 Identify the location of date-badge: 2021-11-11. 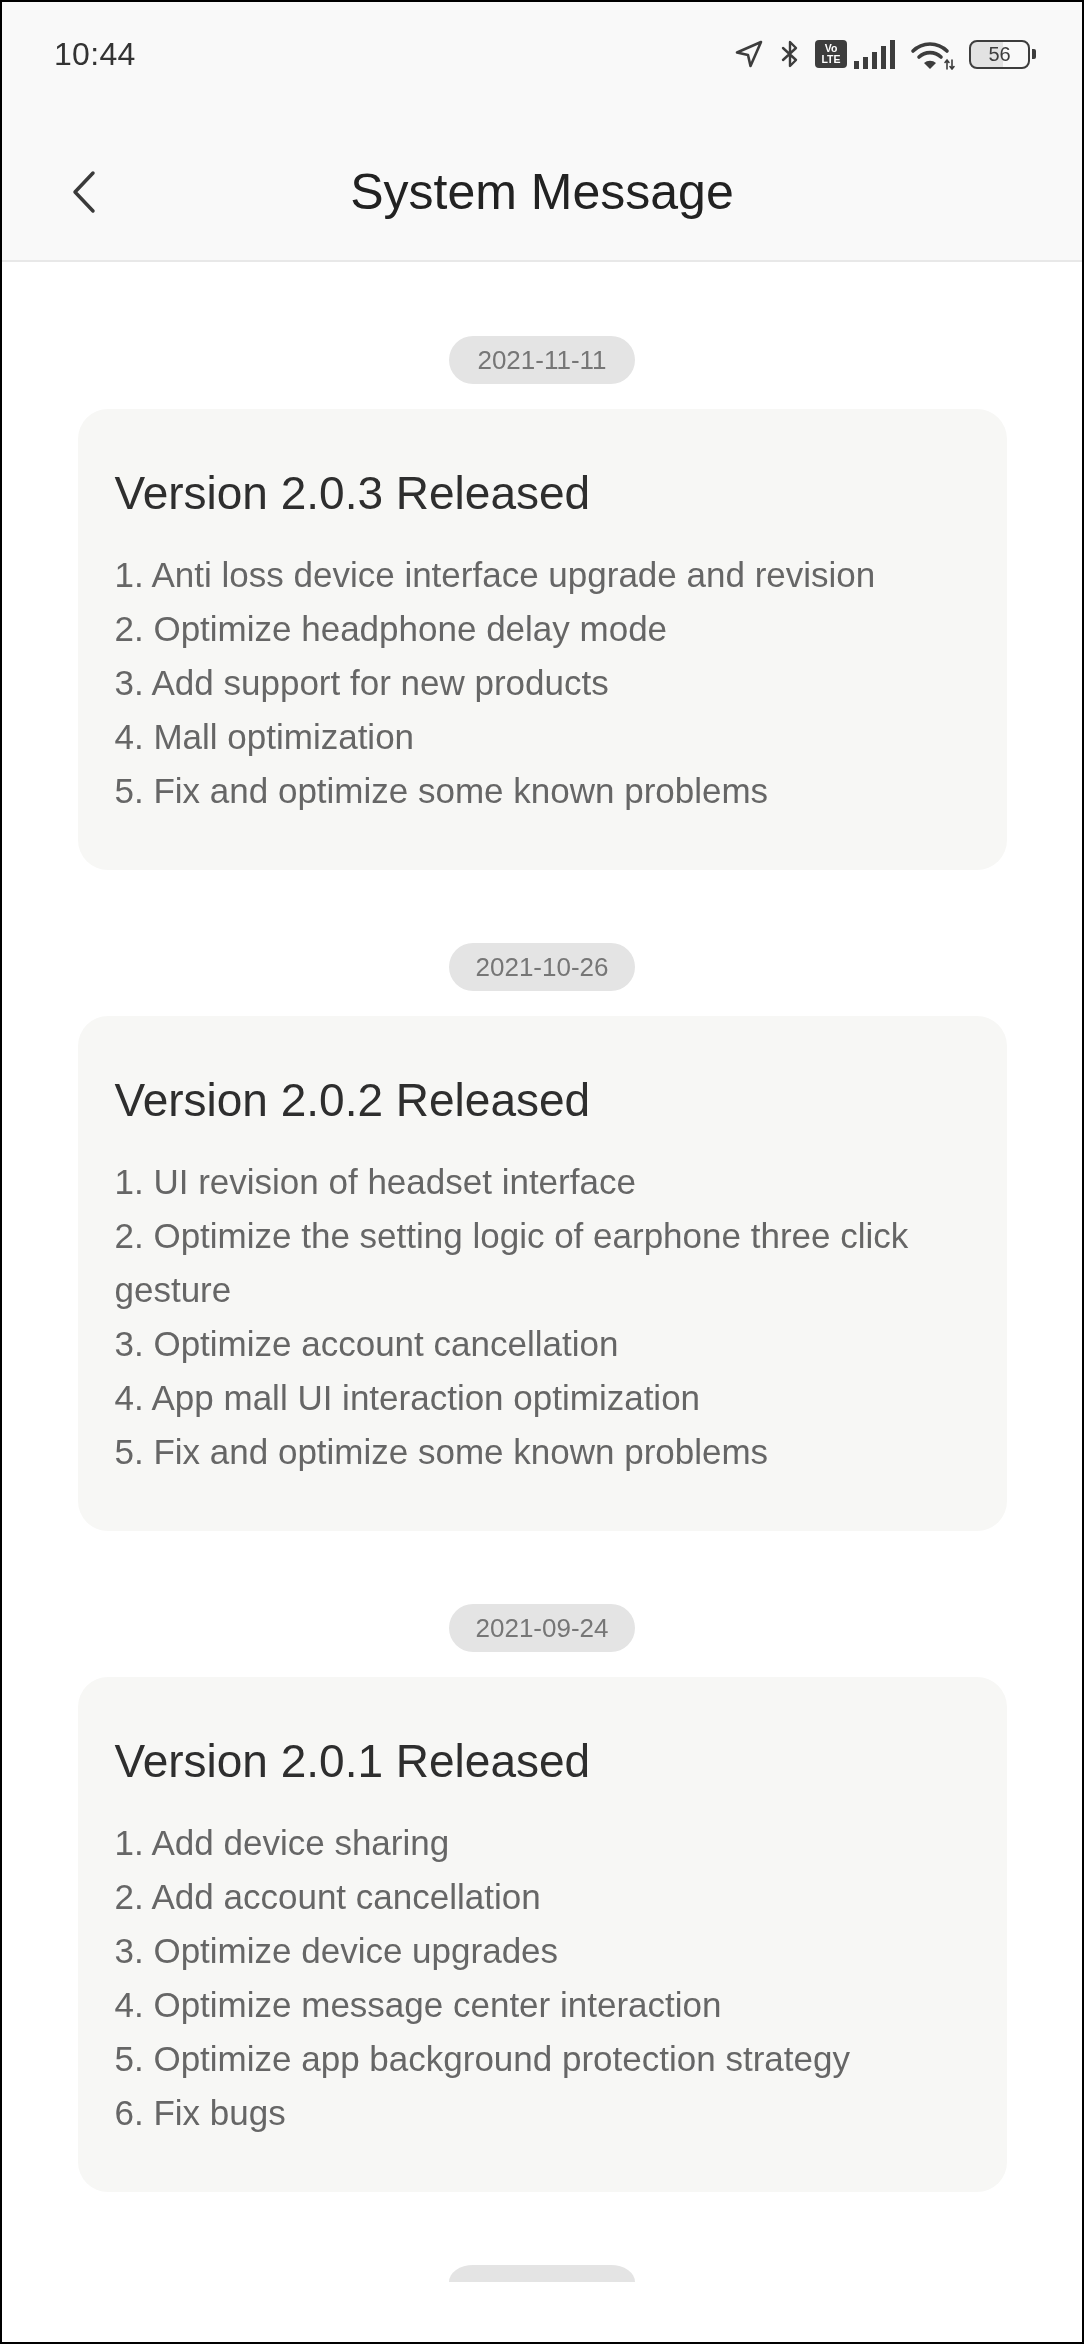
(542, 360).